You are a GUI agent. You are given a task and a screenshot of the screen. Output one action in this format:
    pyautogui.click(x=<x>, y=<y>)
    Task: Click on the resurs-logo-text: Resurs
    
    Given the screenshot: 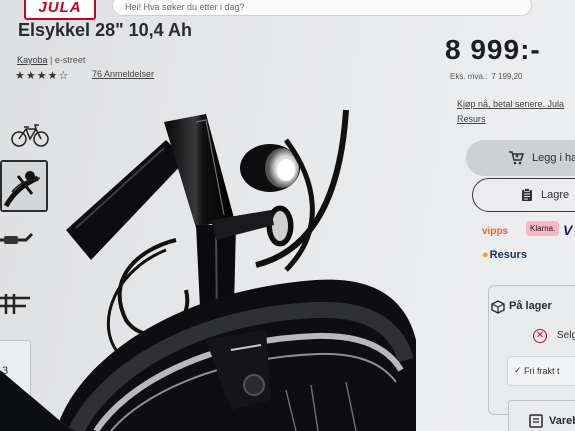 What is the action you would take?
    pyautogui.click(x=508, y=255)
    